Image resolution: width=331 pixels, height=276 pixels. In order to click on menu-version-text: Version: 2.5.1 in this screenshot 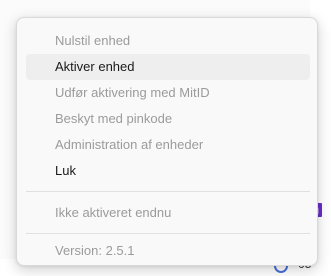, I will do `click(95, 250)`.